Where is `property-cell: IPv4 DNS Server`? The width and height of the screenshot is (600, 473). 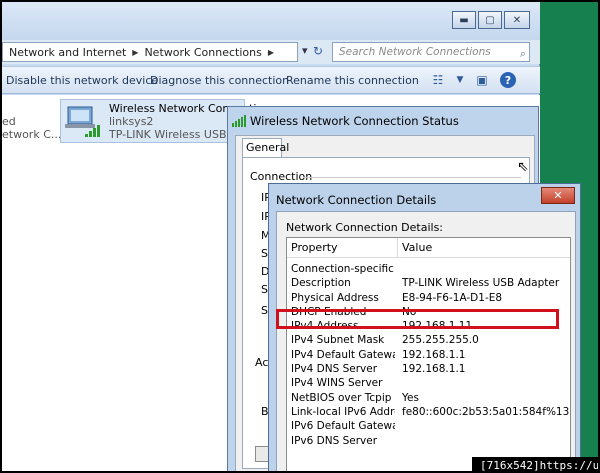
property-cell: IPv4 DNS Server is located at coordinates (334, 369).